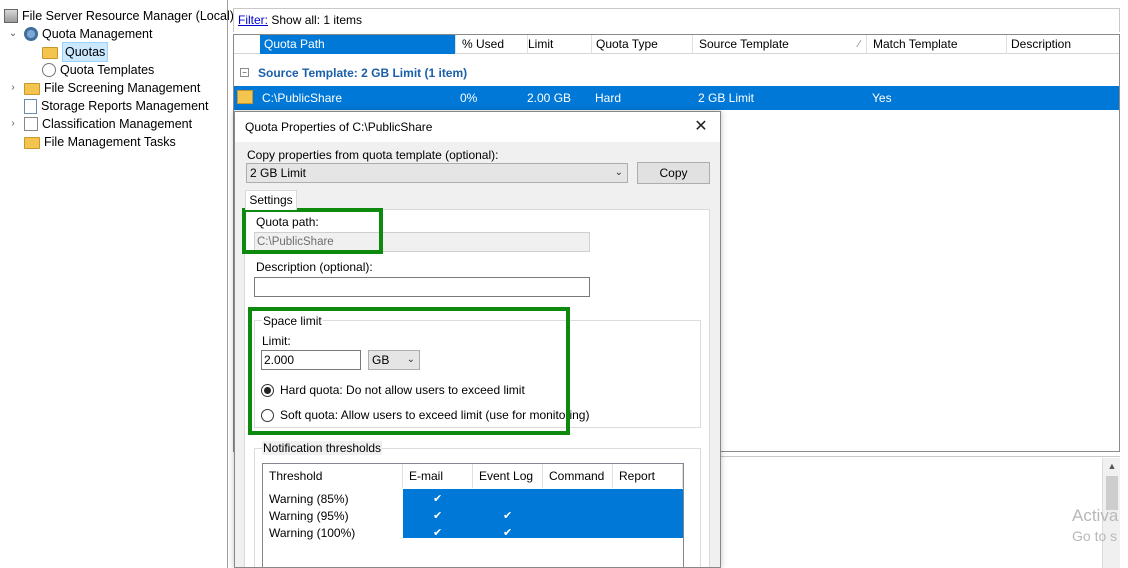  I want to click on notification-row: Warning (100%), so click(309, 533).